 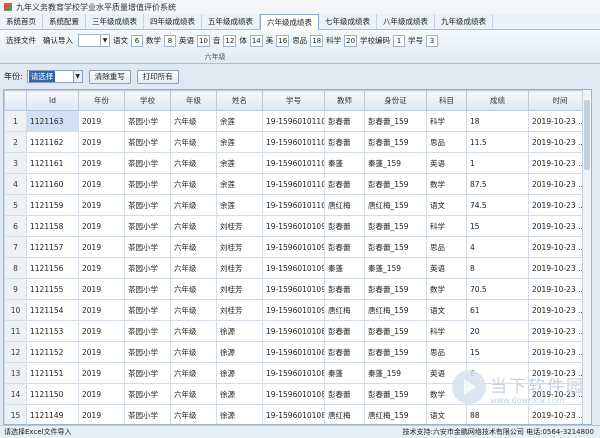 I want to click on column-header-school: 学校, so click(x=147, y=100).